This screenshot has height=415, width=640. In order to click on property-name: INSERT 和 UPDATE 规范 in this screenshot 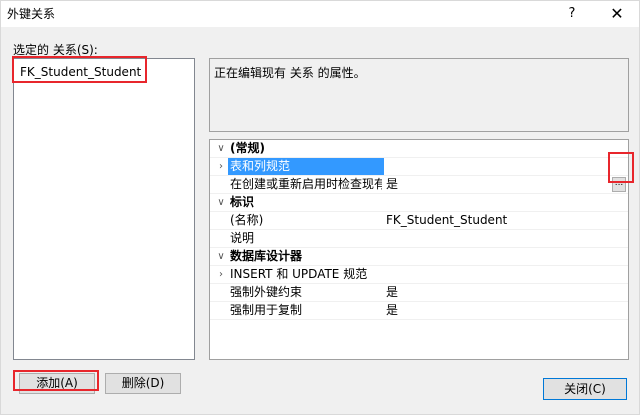, I will do `click(299, 274)`.